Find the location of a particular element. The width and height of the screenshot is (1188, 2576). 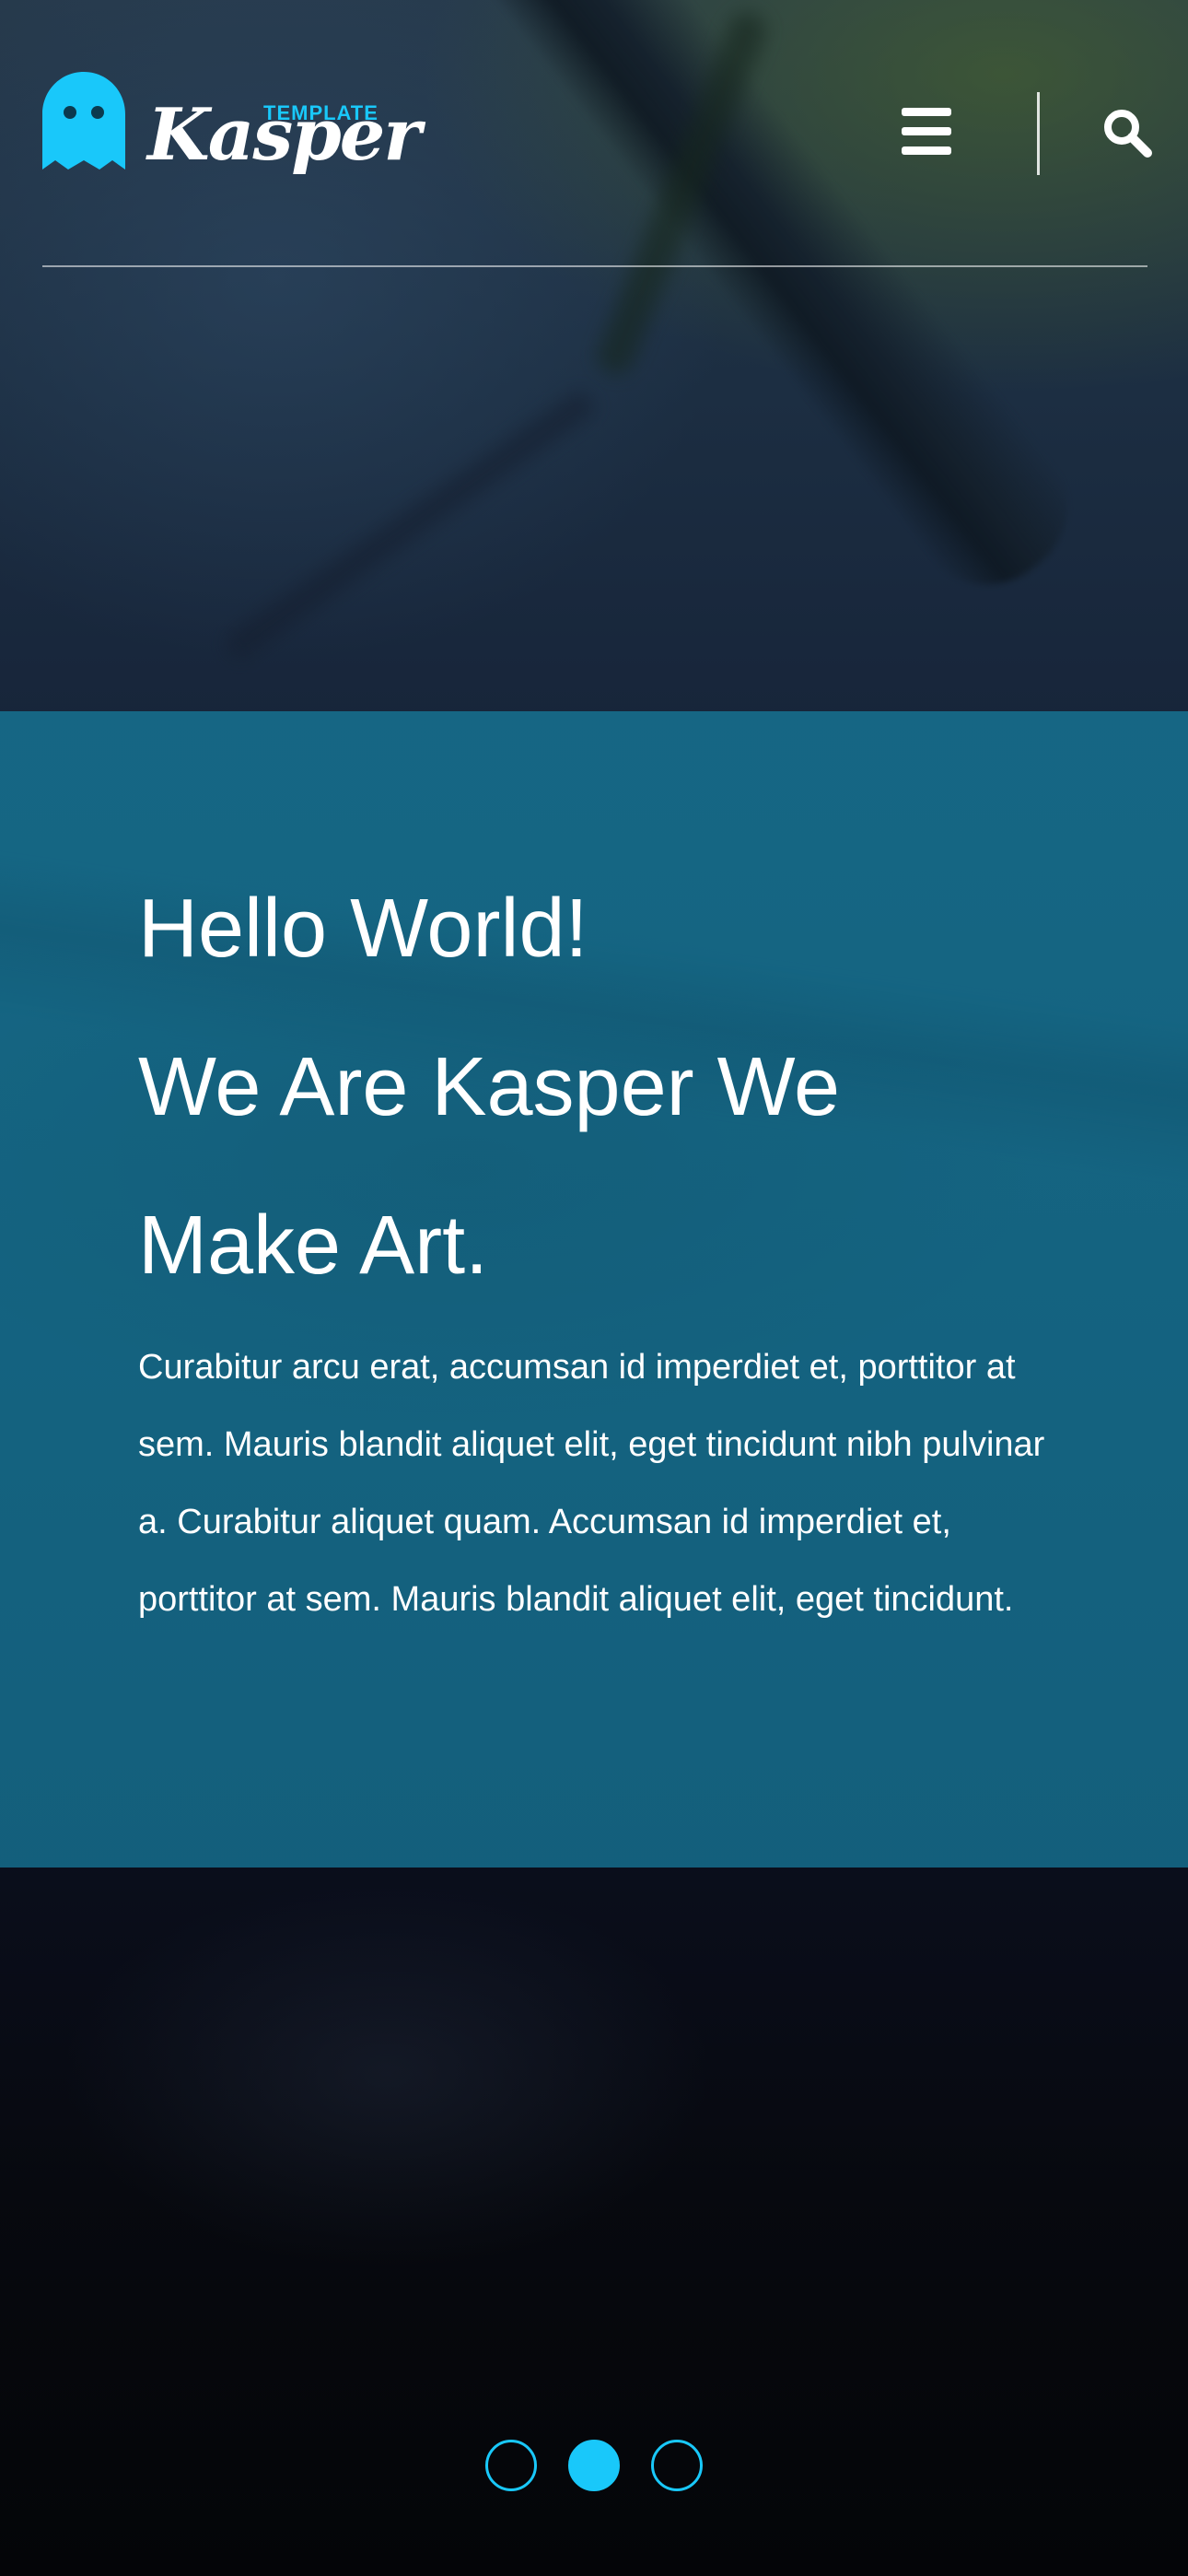

background-twig is located at coordinates (410, 525).